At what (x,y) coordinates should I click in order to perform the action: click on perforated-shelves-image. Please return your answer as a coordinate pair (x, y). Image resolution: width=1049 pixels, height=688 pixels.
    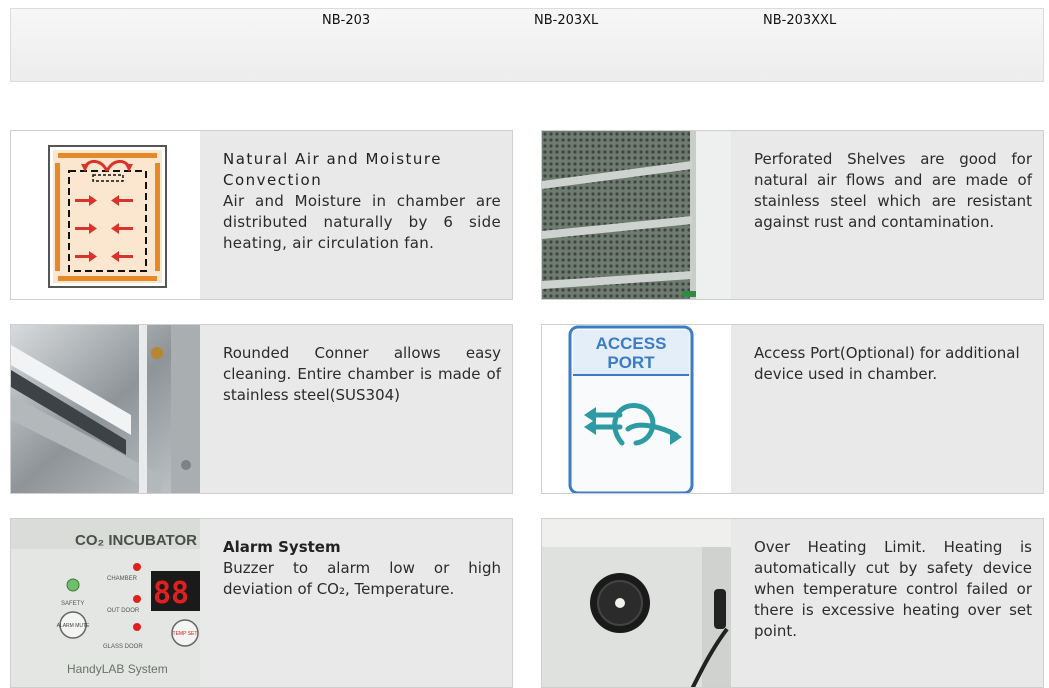
    Looking at the image, I should click on (636, 215).